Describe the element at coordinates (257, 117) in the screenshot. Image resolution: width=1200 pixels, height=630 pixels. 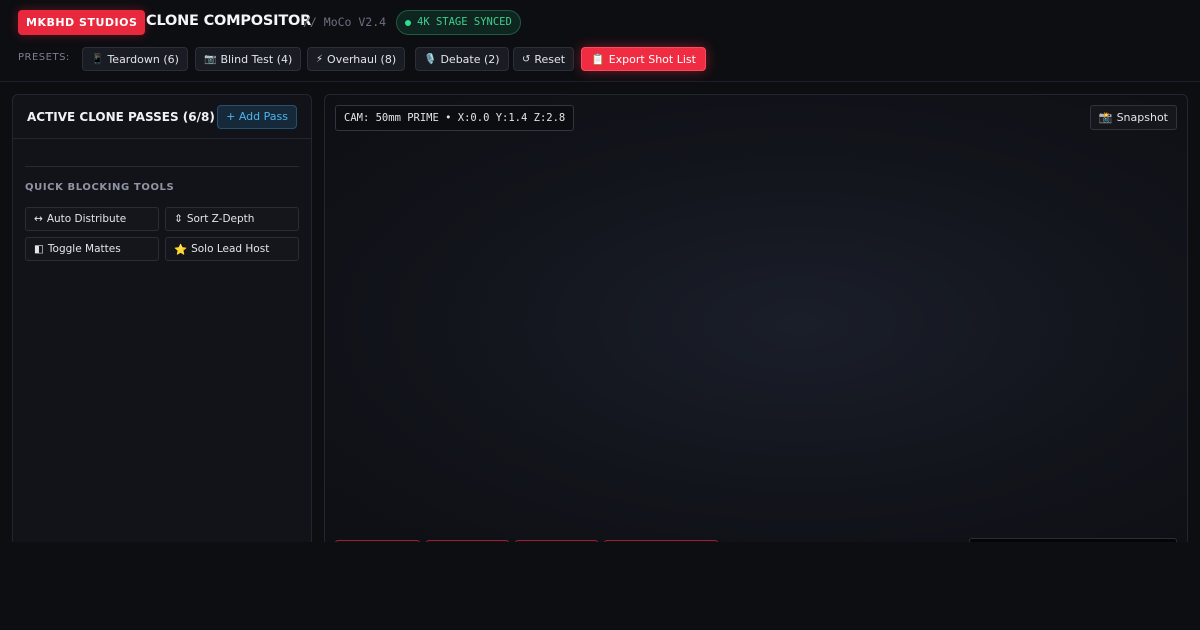
I see `add-pass-button: + Add Pass` at that location.